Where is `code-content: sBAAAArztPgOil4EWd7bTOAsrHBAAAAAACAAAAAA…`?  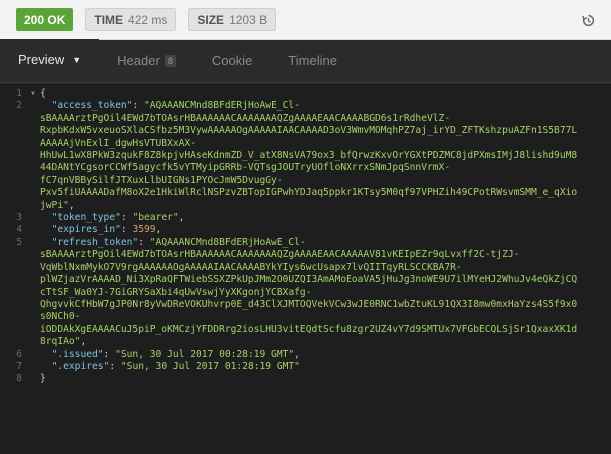
code-content: sBAAAArztPgOil4EWd7bTOAsrHBAAAAAACAAAAAA… is located at coordinates (325, 255).